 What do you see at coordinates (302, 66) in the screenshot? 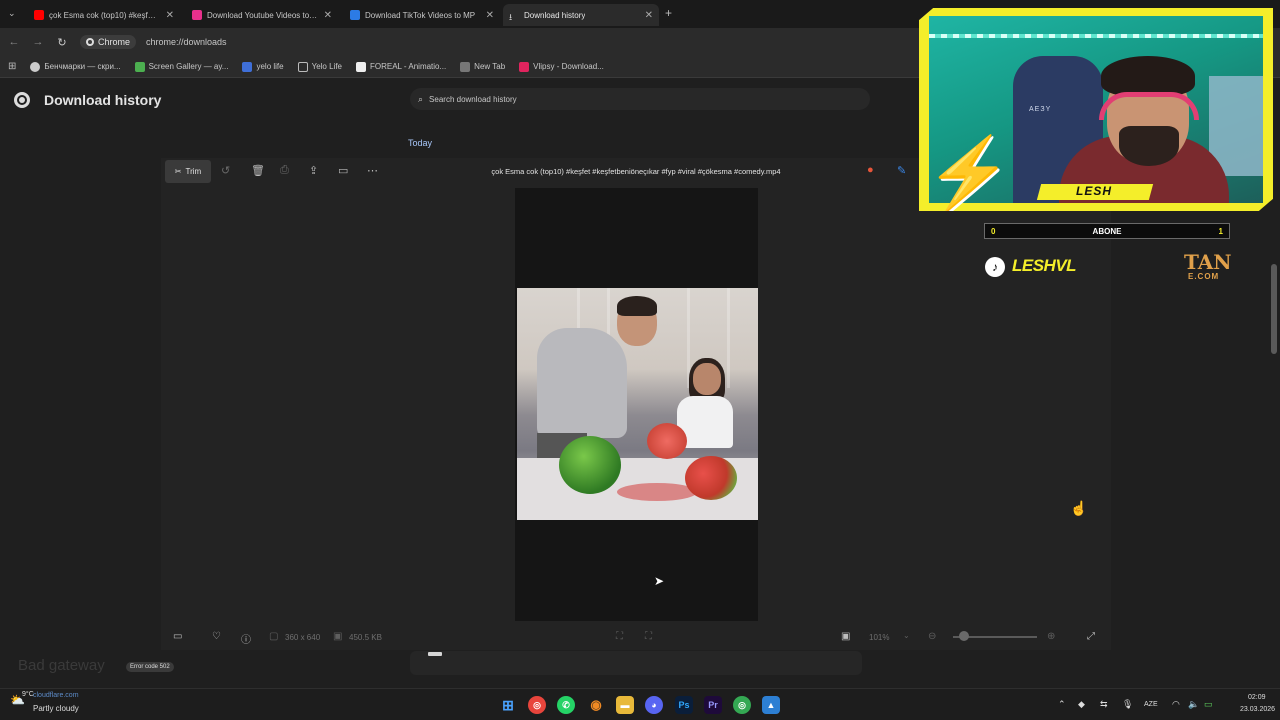
I see `folder-icon` at bounding box center [302, 66].